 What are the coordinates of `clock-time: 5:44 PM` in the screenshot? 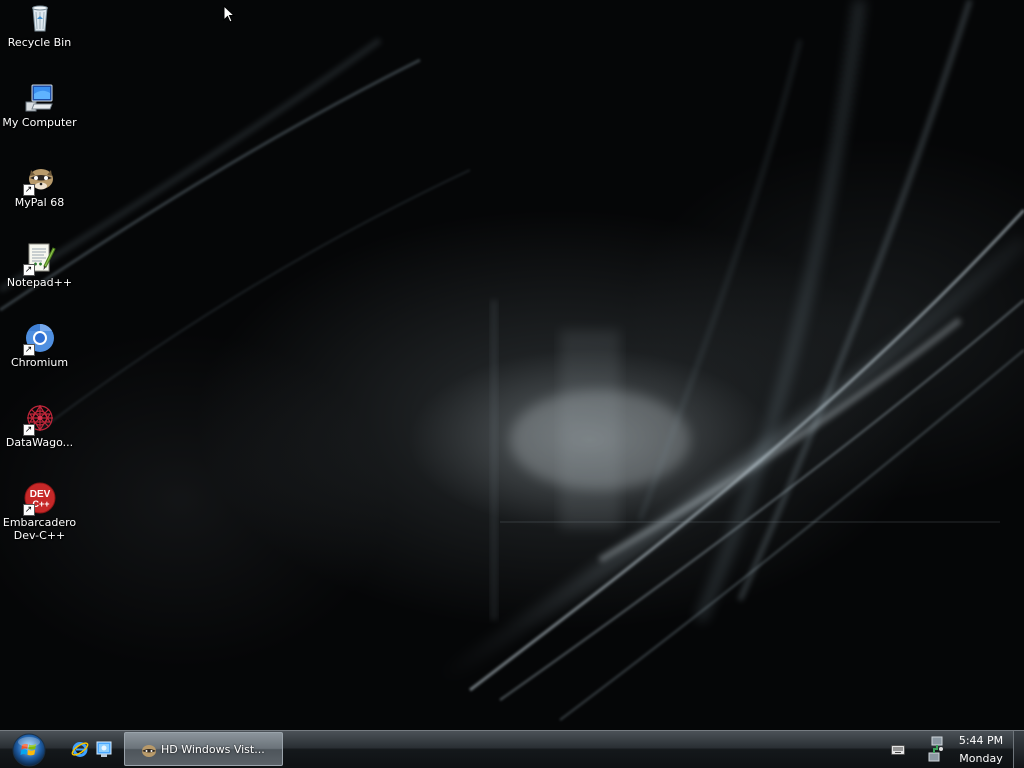 It's located at (981, 740).